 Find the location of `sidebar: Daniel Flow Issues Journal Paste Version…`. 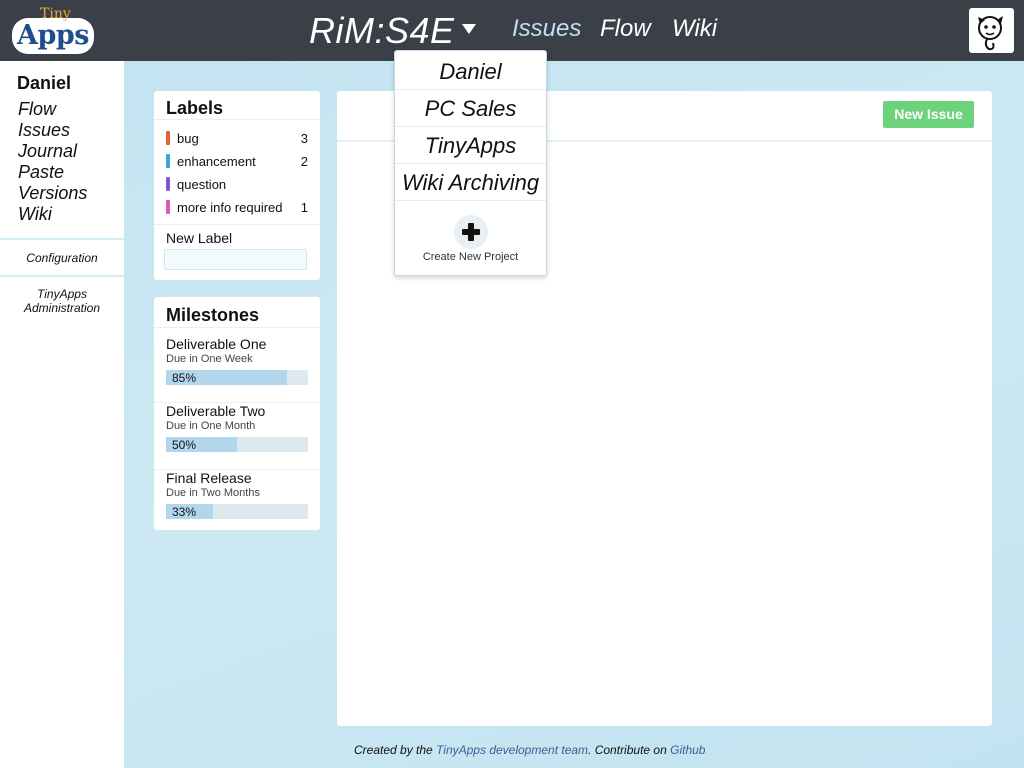

sidebar: Daniel Flow Issues Journal Paste Version… is located at coordinates (62, 414).